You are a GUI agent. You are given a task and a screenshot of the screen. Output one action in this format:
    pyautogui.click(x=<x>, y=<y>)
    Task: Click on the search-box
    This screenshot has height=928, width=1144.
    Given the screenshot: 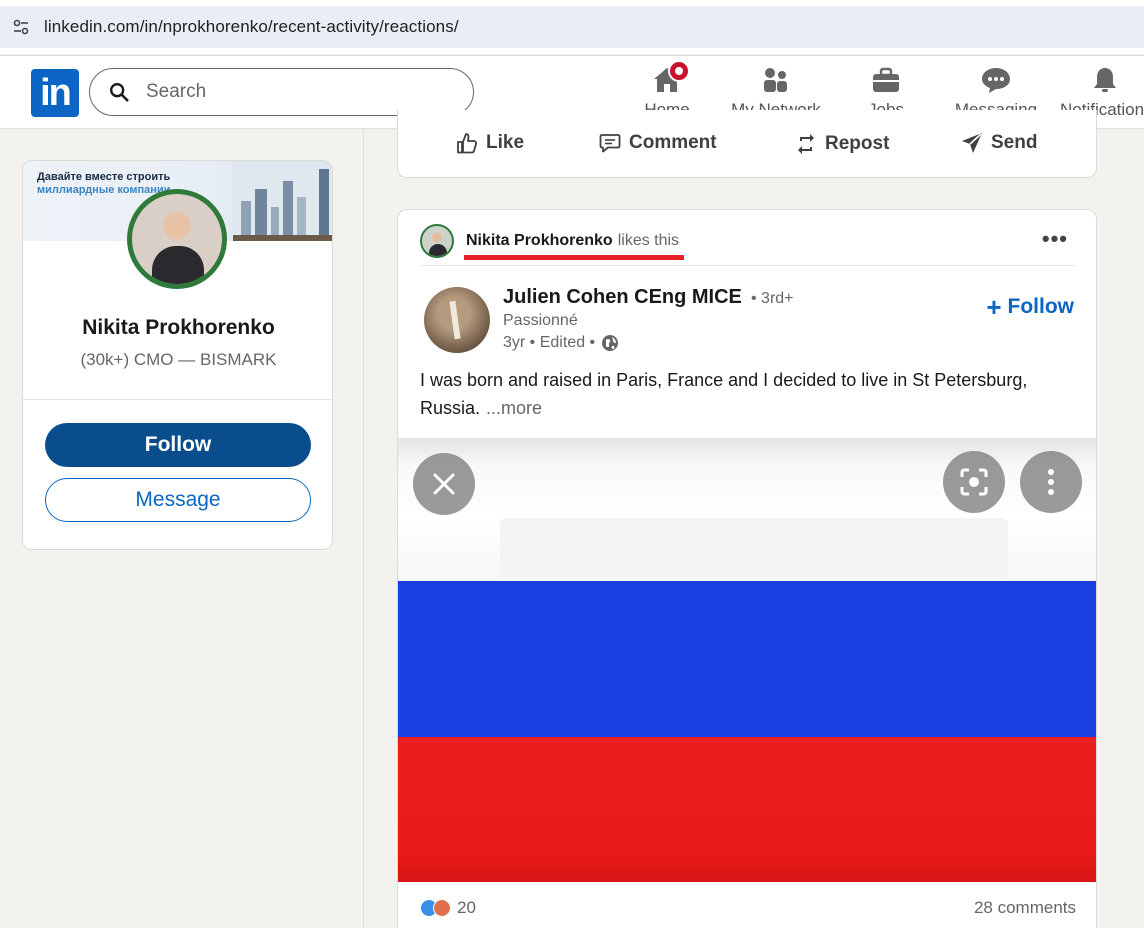 What is the action you would take?
    pyautogui.click(x=281, y=92)
    